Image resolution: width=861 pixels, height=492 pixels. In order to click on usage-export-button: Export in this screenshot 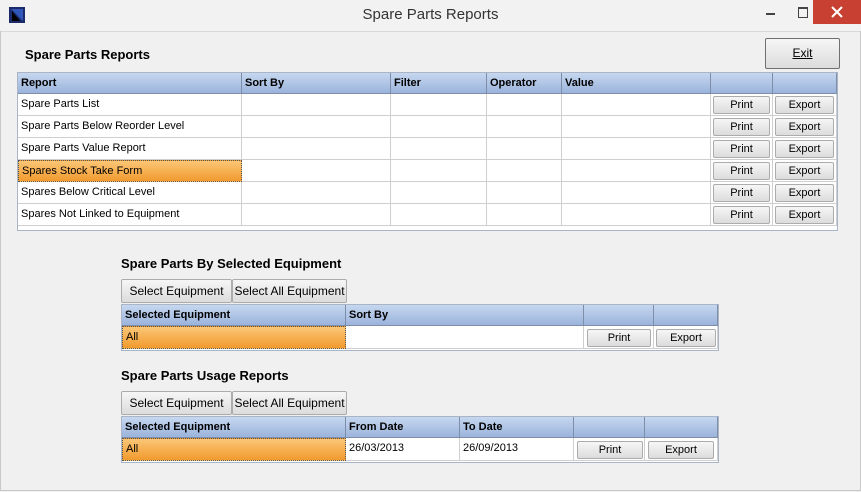, I will do `click(681, 450)`.